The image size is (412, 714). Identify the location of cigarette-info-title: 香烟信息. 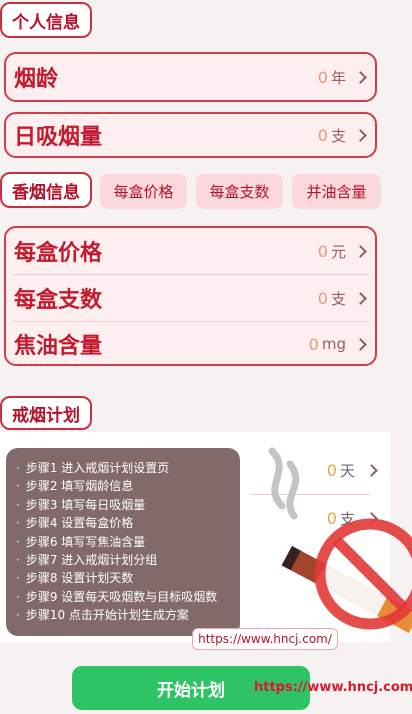
(46, 190).